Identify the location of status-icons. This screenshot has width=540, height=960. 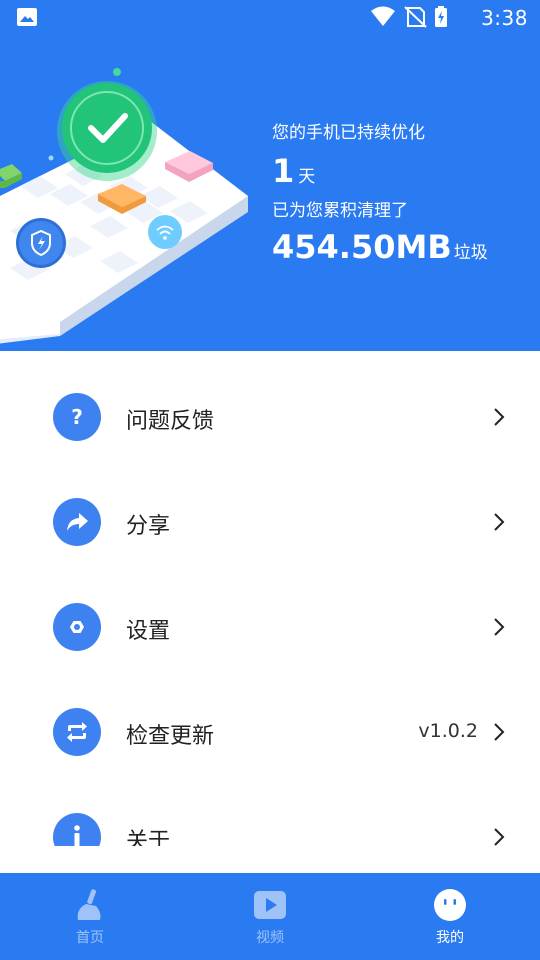
(409, 17).